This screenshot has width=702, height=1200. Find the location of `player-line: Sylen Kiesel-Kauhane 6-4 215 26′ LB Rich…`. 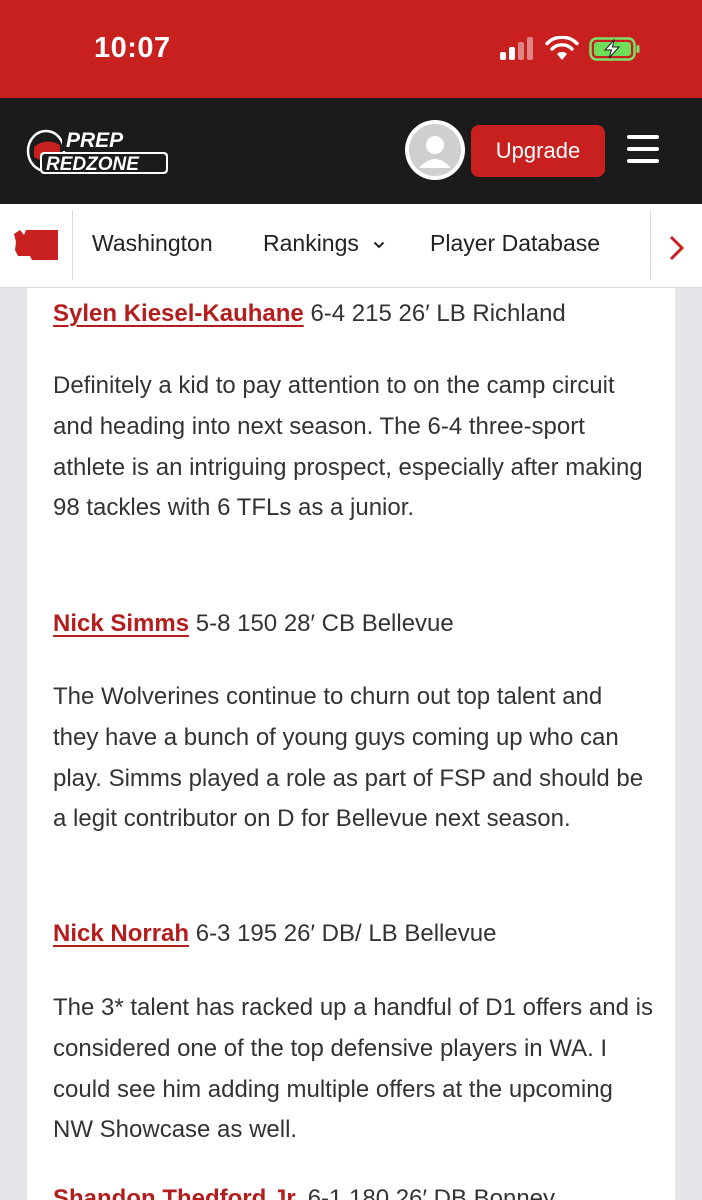

player-line: Sylen Kiesel-Kauhane 6-4 215 26′ LB Rich… is located at coordinates (353, 314).